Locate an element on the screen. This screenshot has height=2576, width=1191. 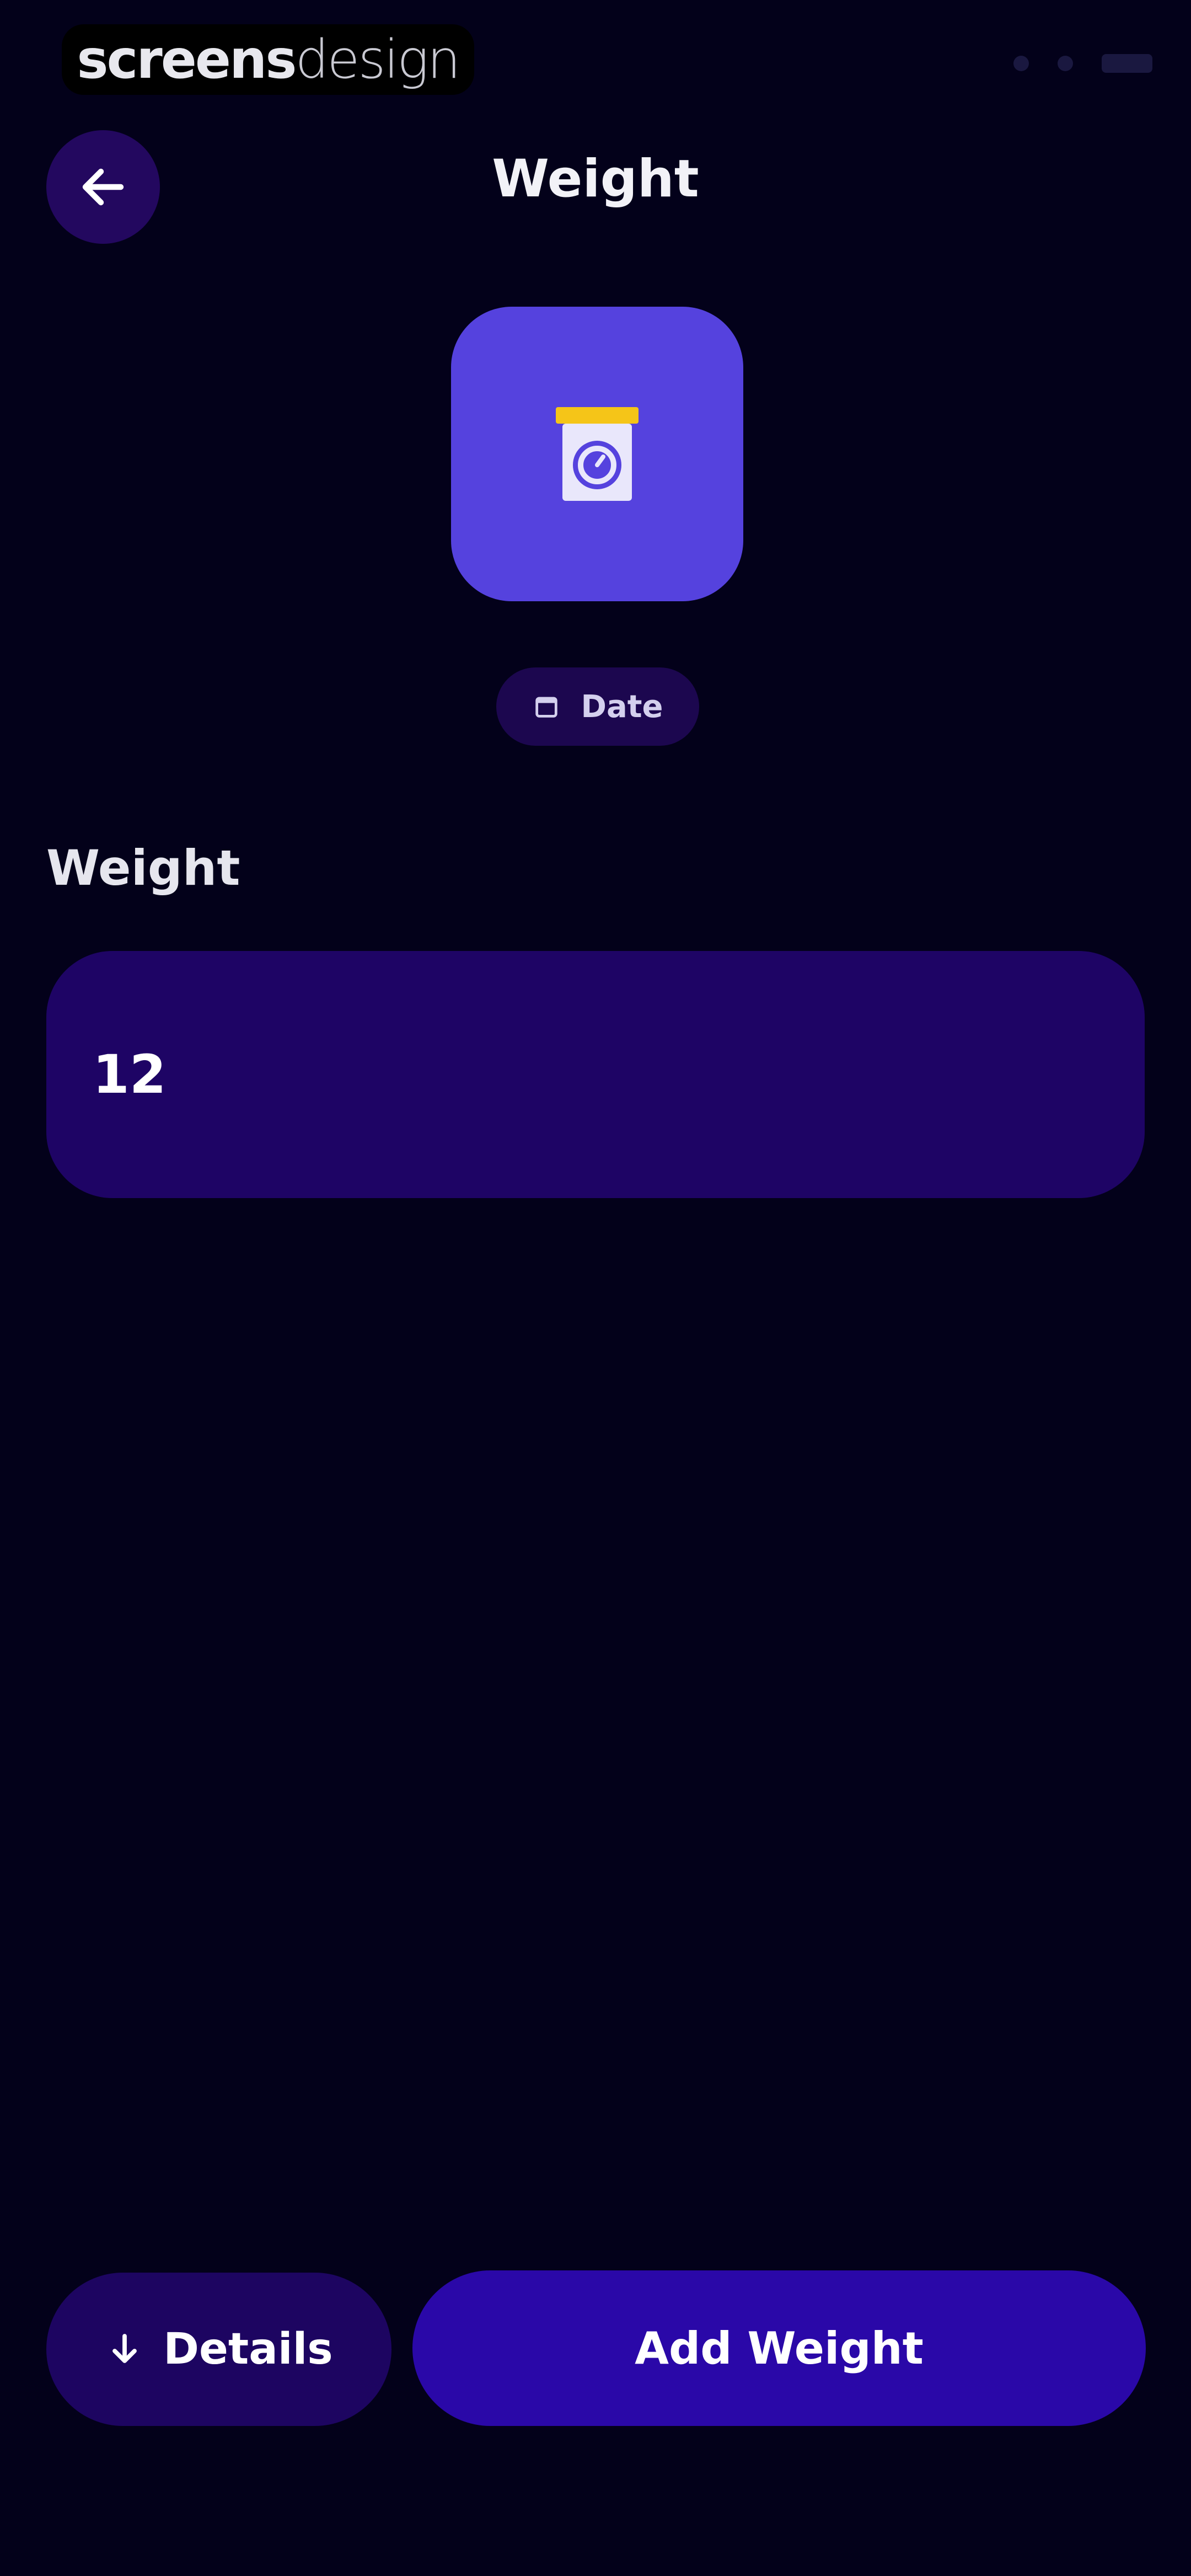
details-button: Details is located at coordinates (218, 2349).